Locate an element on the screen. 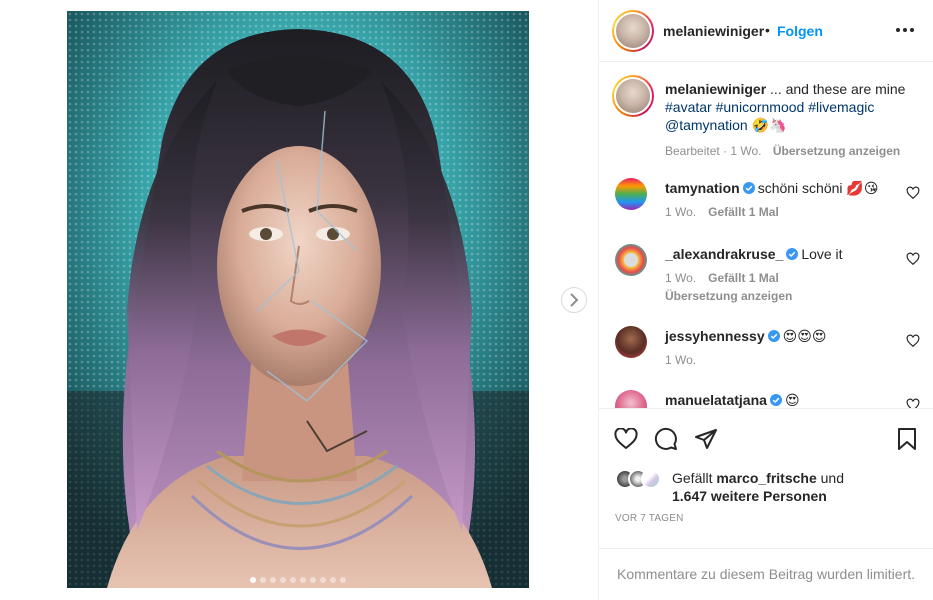 This screenshot has width=933, height=600. comment-body: manuelatatjana 😍 is located at coordinates (781, 399).